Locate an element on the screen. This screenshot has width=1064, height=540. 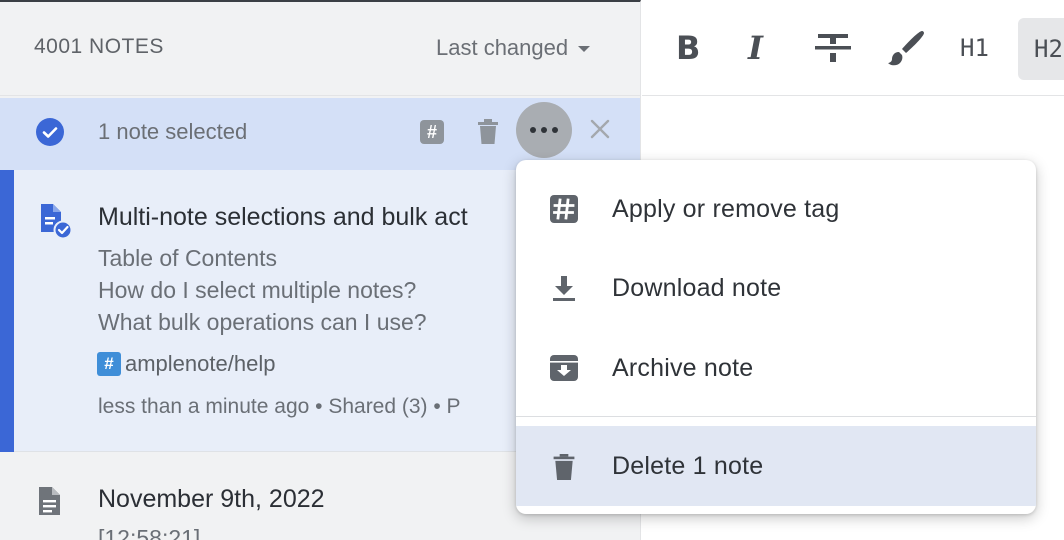
note-checked-icon is located at coordinates (56, 223).